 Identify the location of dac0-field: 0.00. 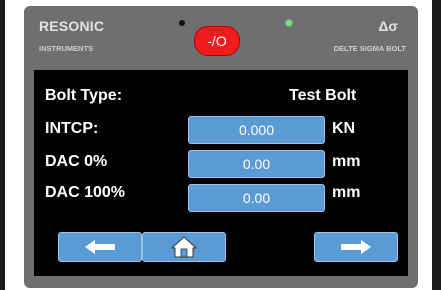
(256, 164).